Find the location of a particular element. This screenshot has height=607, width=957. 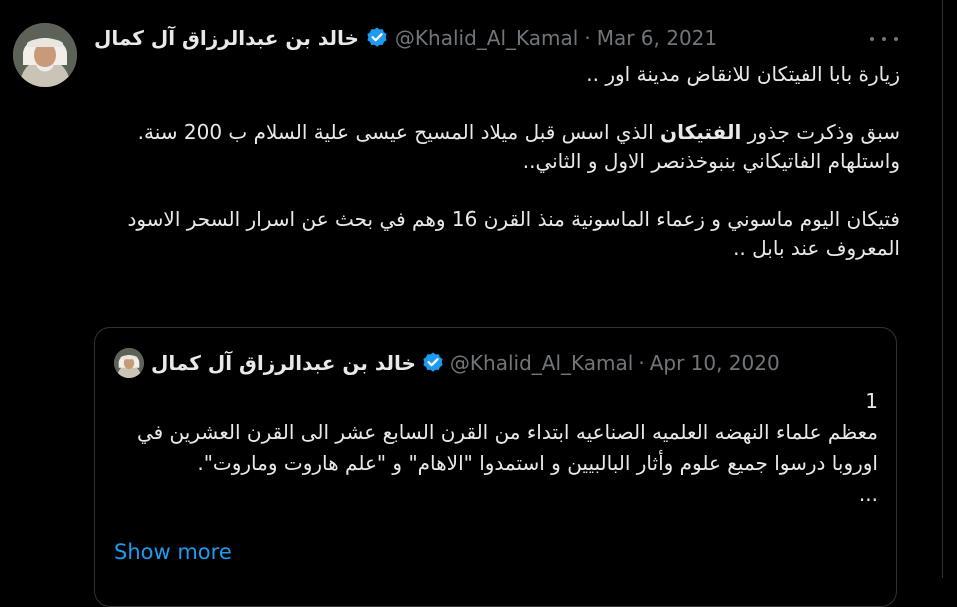

text-run: سبق وذكرت جذور is located at coordinates (820, 132).